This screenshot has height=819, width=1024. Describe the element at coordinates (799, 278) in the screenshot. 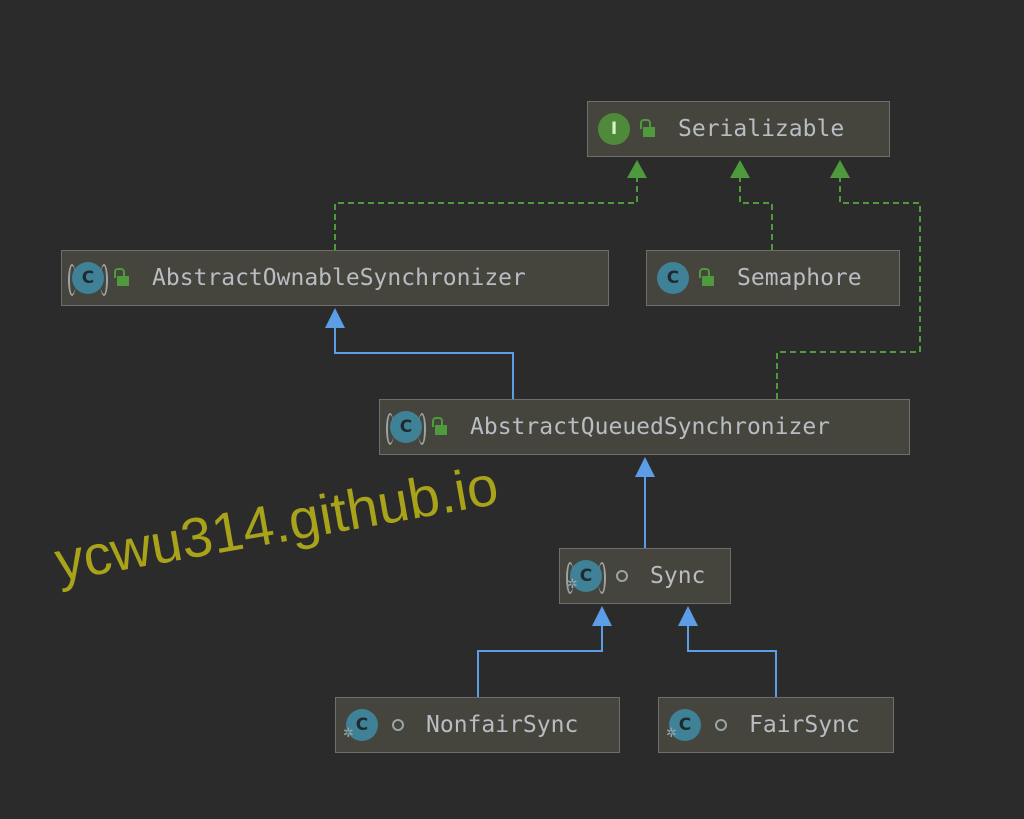

I see `node-label: Semaphore` at that location.